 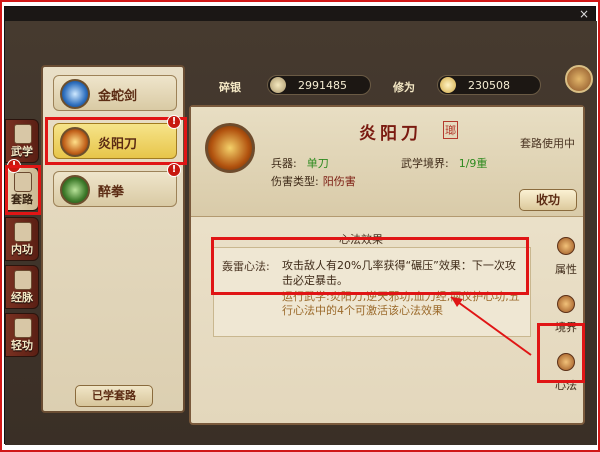 What do you see at coordinates (75, 94) in the screenshot?
I see `sword-icon` at bounding box center [75, 94].